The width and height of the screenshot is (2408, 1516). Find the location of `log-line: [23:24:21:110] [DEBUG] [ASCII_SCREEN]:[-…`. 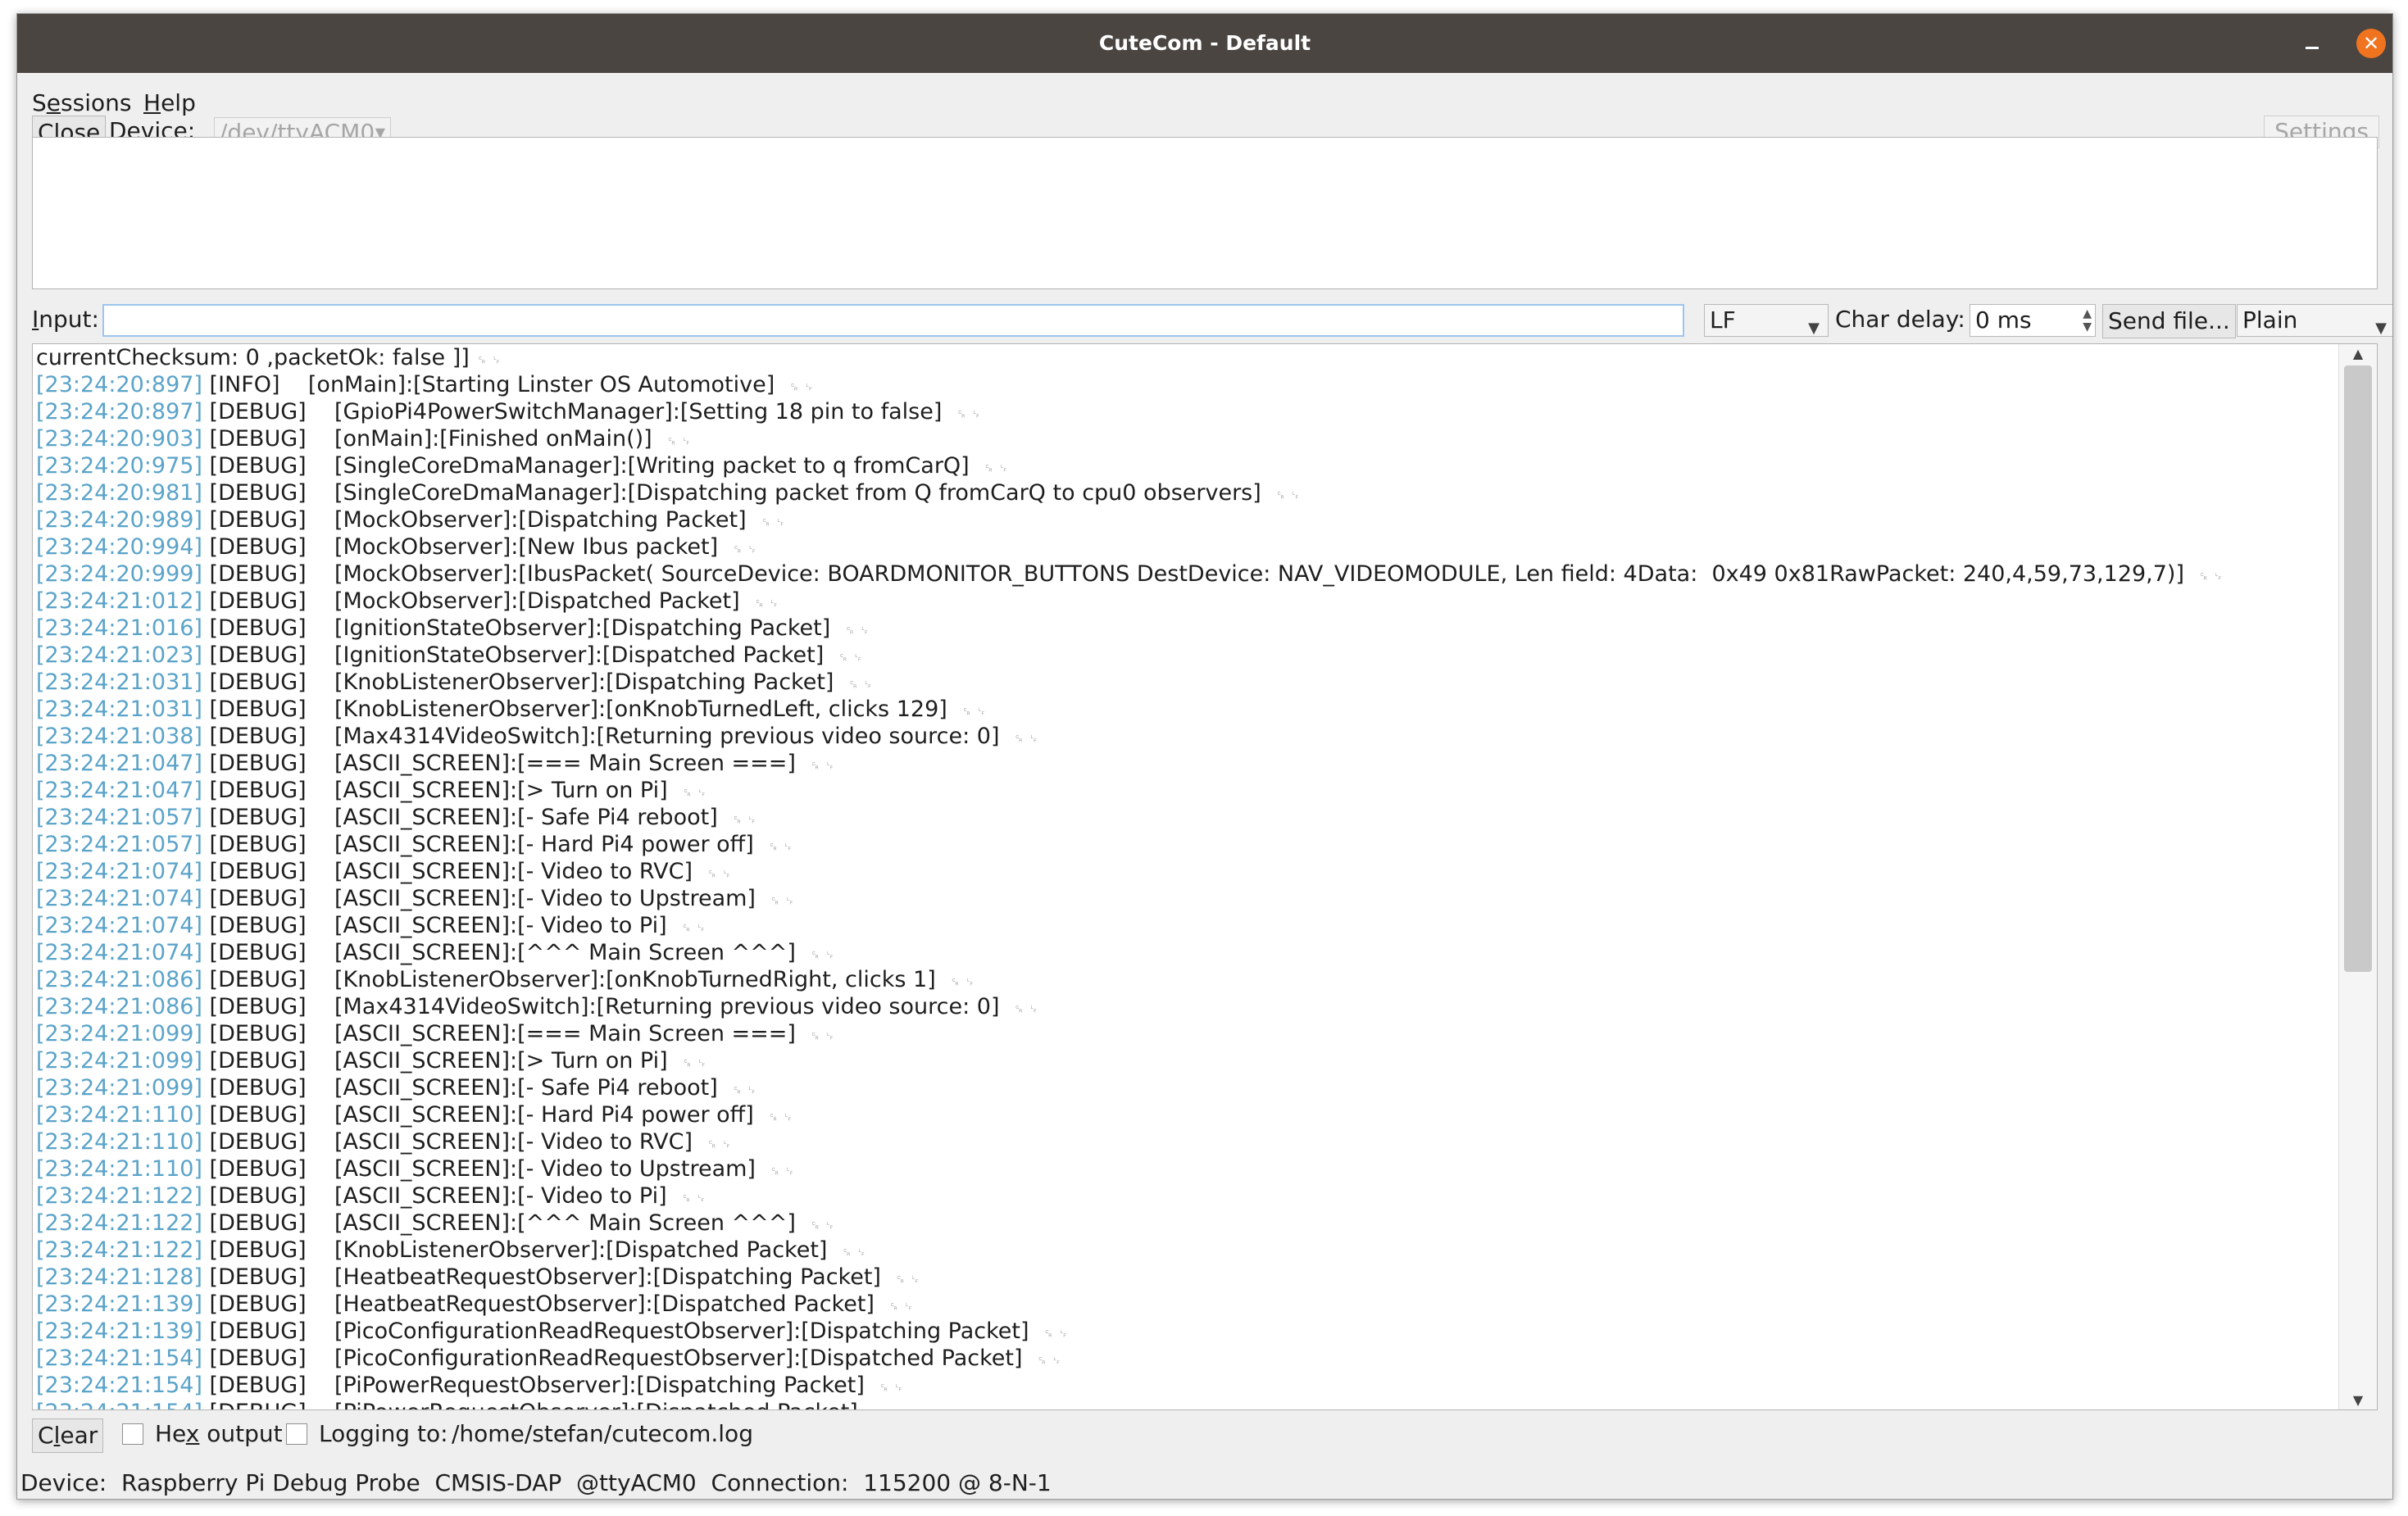

log-line: [23:24:21:110] [DEBUG] [ASCII_SCREEN]:[-… is located at coordinates (384, 1141).